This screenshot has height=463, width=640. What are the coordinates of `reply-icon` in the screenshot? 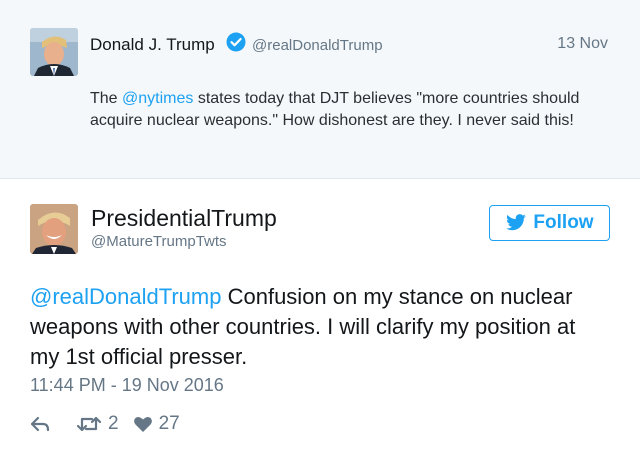 It's located at (40, 424).